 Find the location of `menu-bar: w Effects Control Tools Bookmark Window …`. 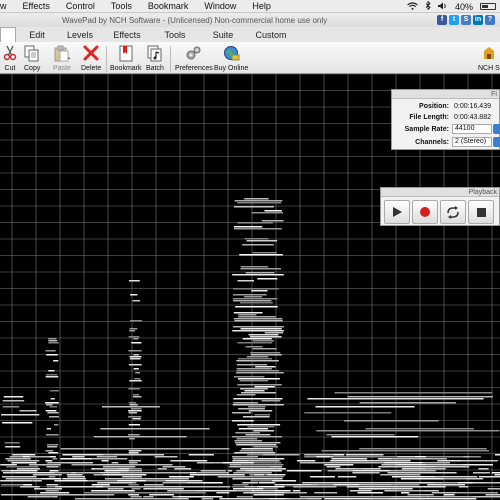

menu-bar: w Effects Control Tools Bookmark Window … is located at coordinates (250, 6).